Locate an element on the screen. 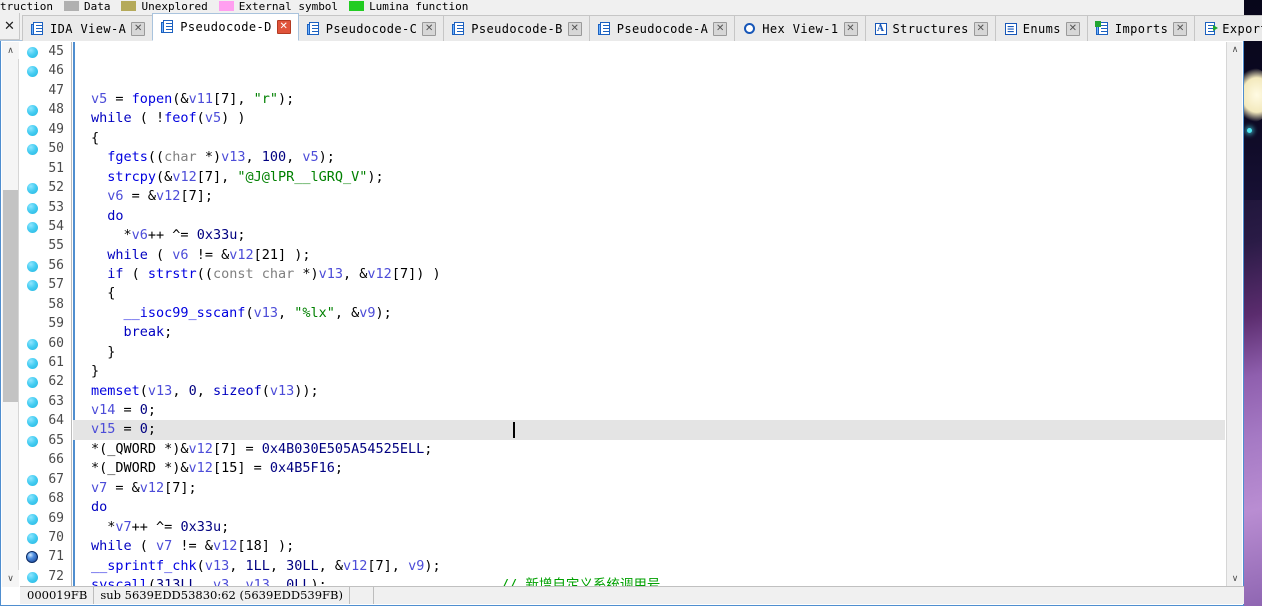 The height and width of the screenshot is (606, 1262). tab-structures: A Structures ✕ is located at coordinates (930, 28).